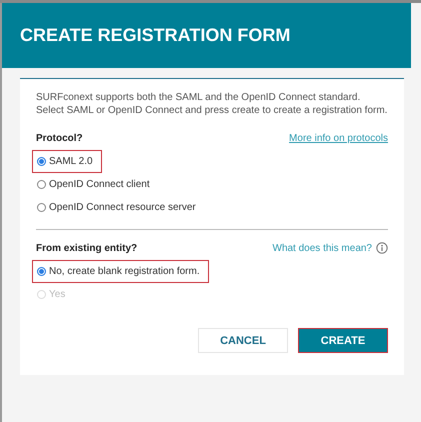  Describe the element at coordinates (120, 271) in the screenshot. I see `highlighted-radio-option: No, create blank registration form.` at that location.